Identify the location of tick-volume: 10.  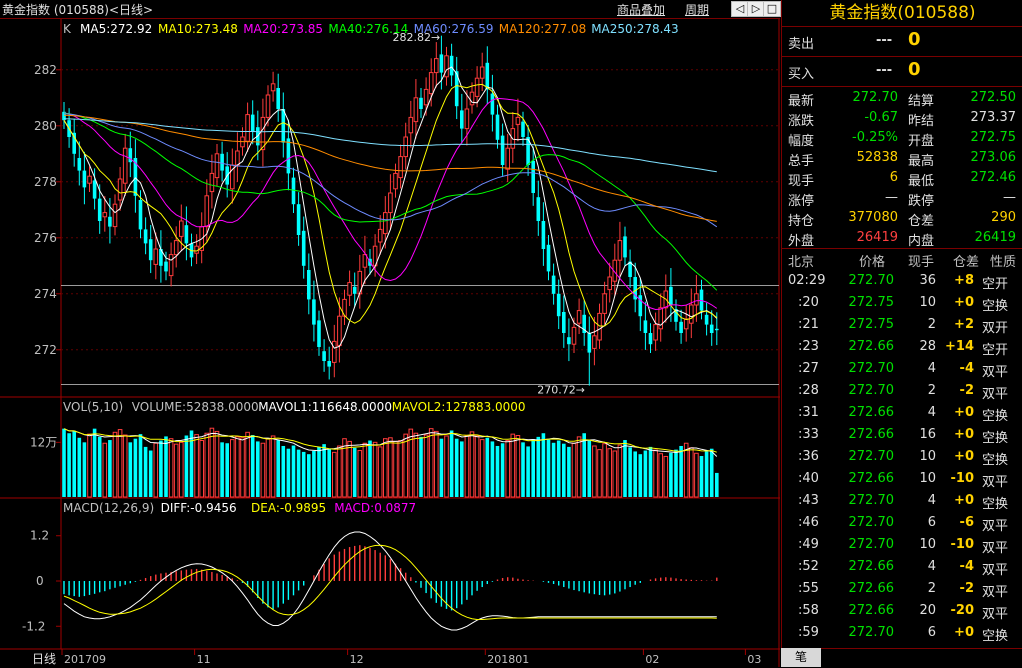
(927, 544).